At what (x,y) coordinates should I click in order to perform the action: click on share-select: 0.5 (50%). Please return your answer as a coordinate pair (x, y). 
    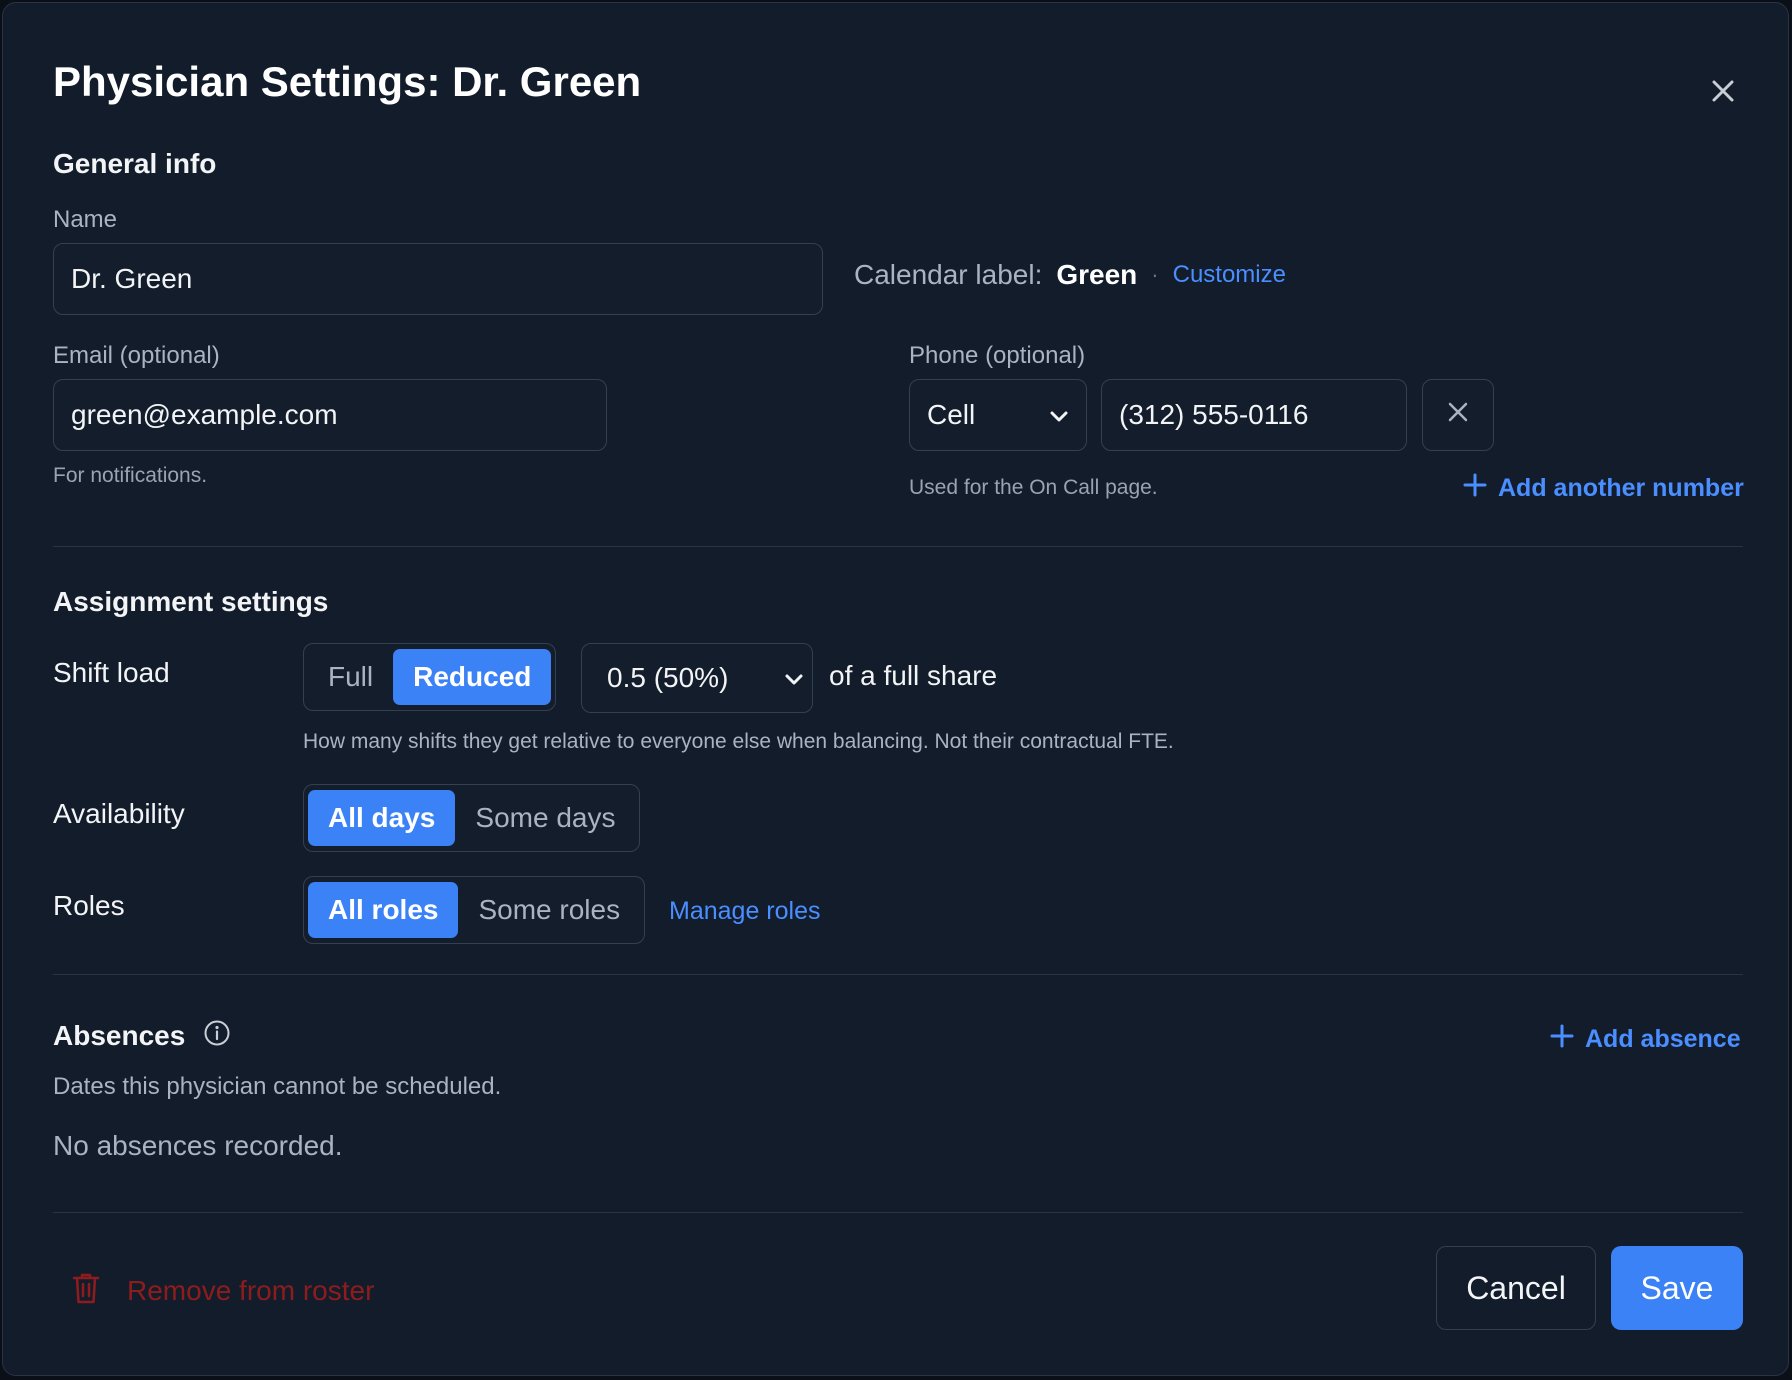
    Looking at the image, I should click on (697, 678).